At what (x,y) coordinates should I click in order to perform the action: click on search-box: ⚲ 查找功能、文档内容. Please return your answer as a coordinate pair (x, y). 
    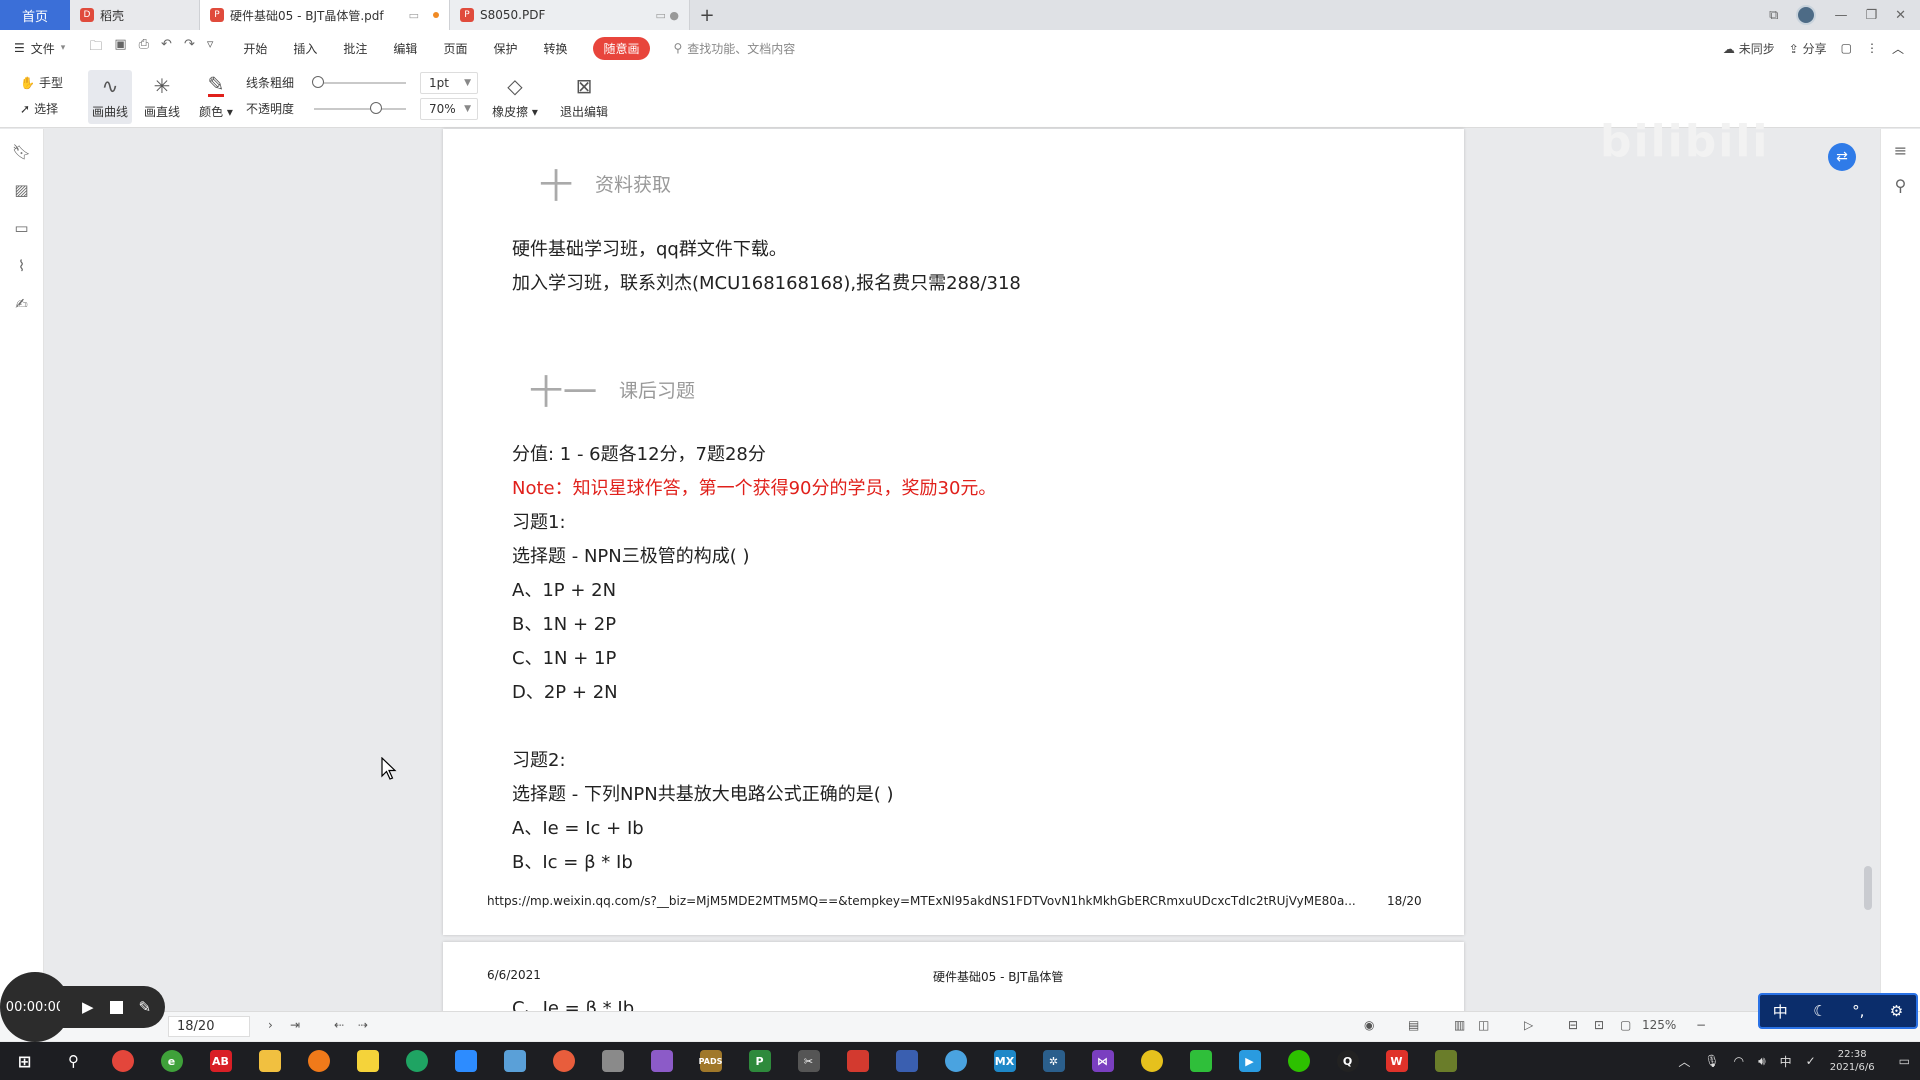
    Looking at the image, I should click on (735, 48).